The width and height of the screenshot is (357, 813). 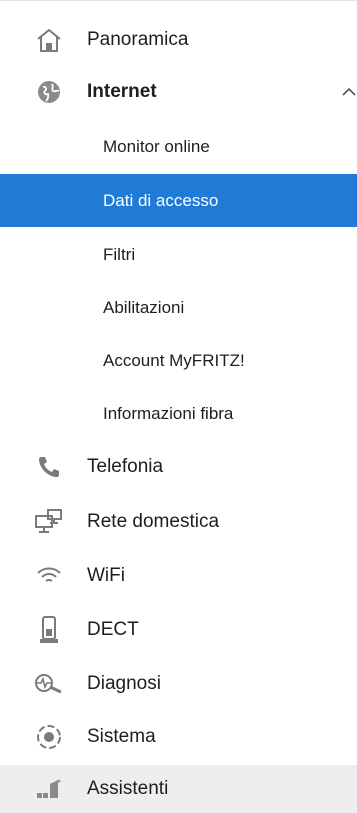 What do you see at coordinates (49, 684) in the screenshot?
I see `diagnostics-icon` at bounding box center [49, 684].